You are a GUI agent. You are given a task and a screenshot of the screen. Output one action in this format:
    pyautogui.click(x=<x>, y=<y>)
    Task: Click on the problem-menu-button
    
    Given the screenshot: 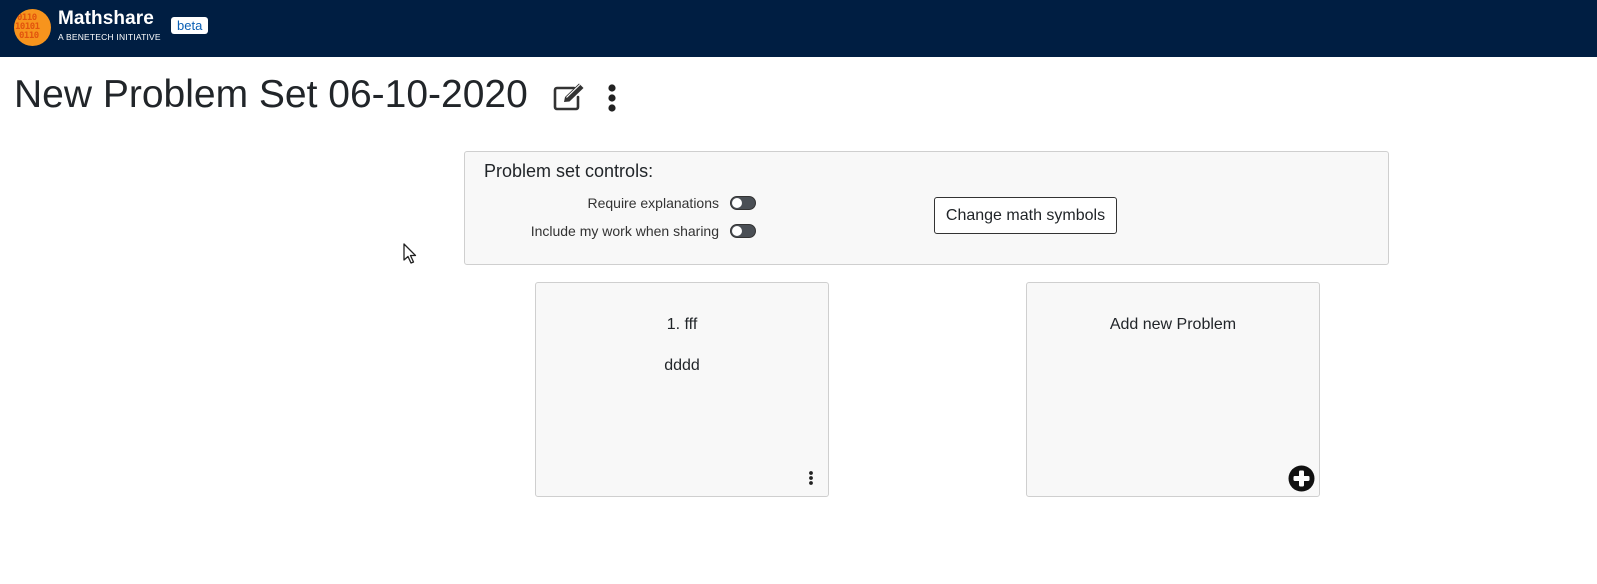 What is the action you would take?
    pyautogui.click(x=811, y=478)
    